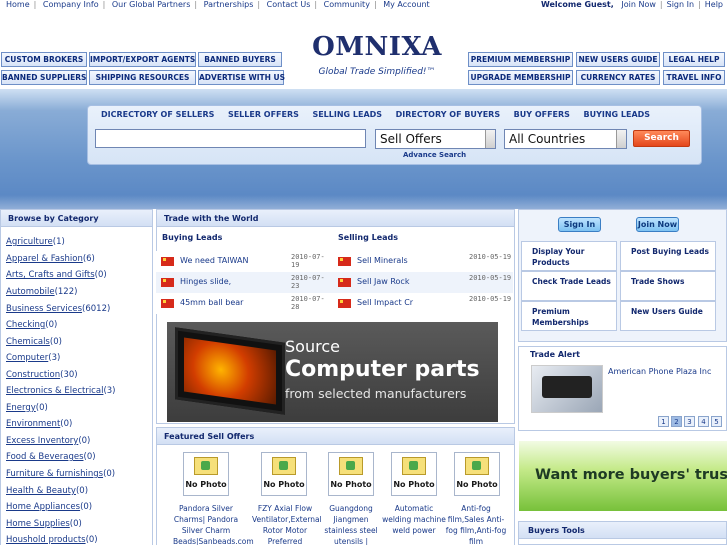 This screenshot has width=727, height=545. What do you see at coordinates (35, 242) in the screenshot?
I see `category-item: Agriculture(1)` at bounding box center [35, 242].